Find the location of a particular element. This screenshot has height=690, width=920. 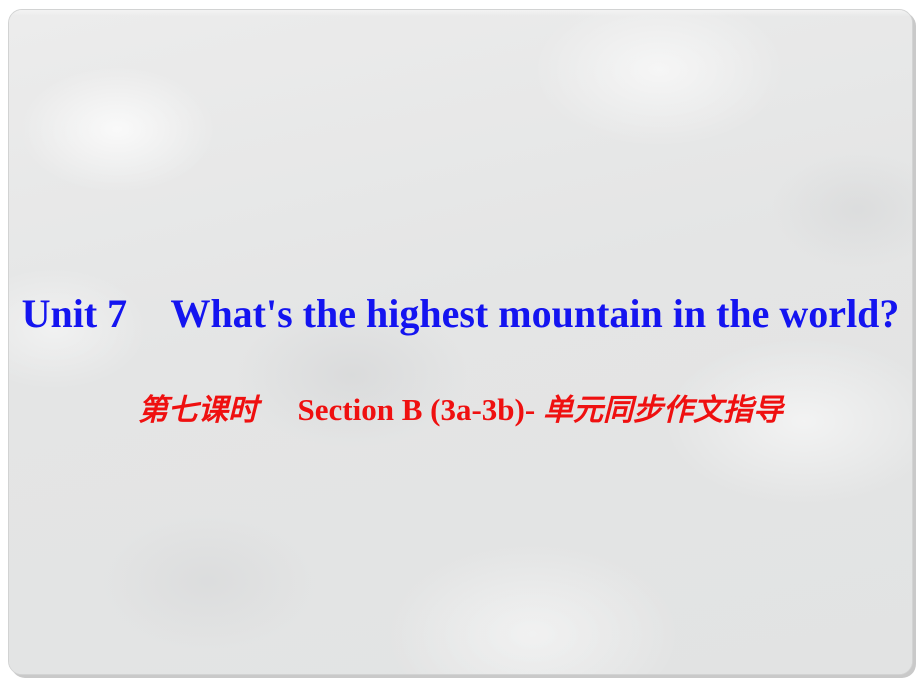

subtitle-topic-label: 单元同步作文指导 is located at coordinates (662, 410).